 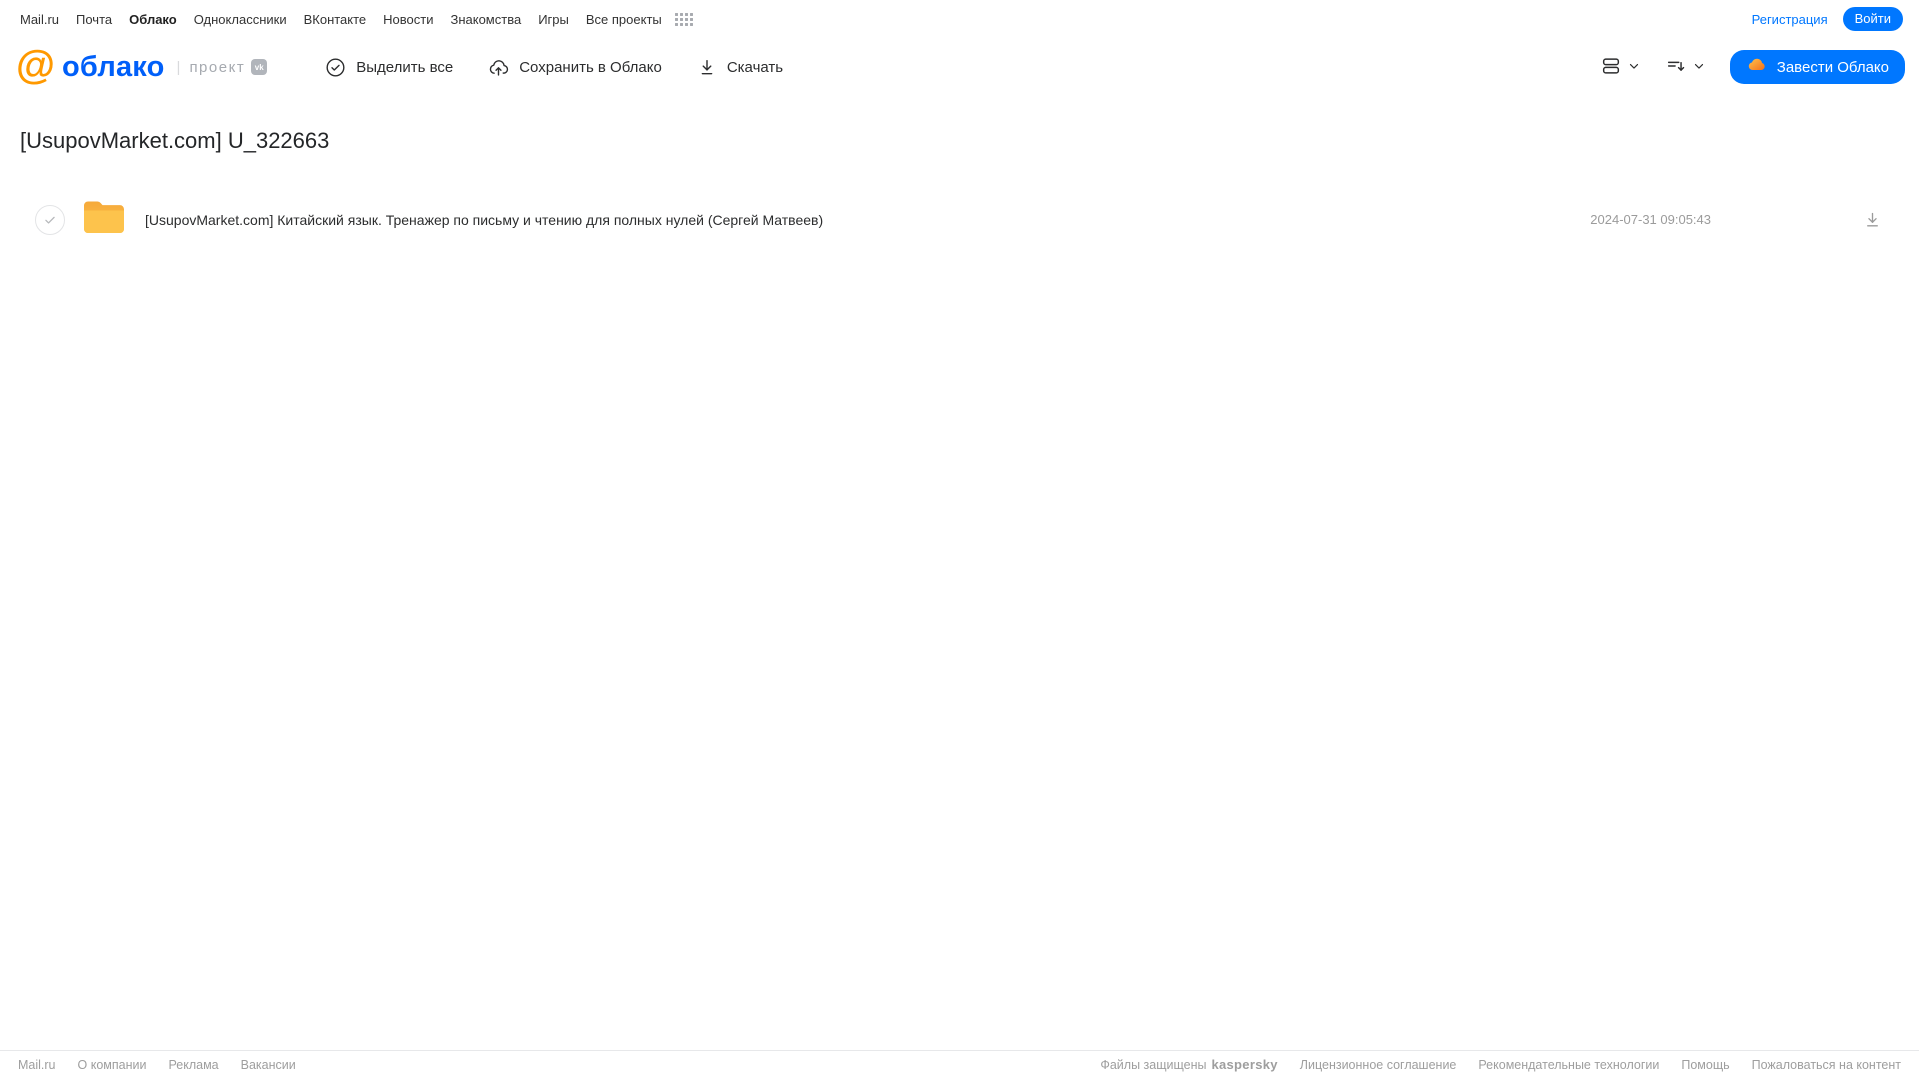 I want to click on header-right-controls: Завести Облако, so click(x=1752, y=67).